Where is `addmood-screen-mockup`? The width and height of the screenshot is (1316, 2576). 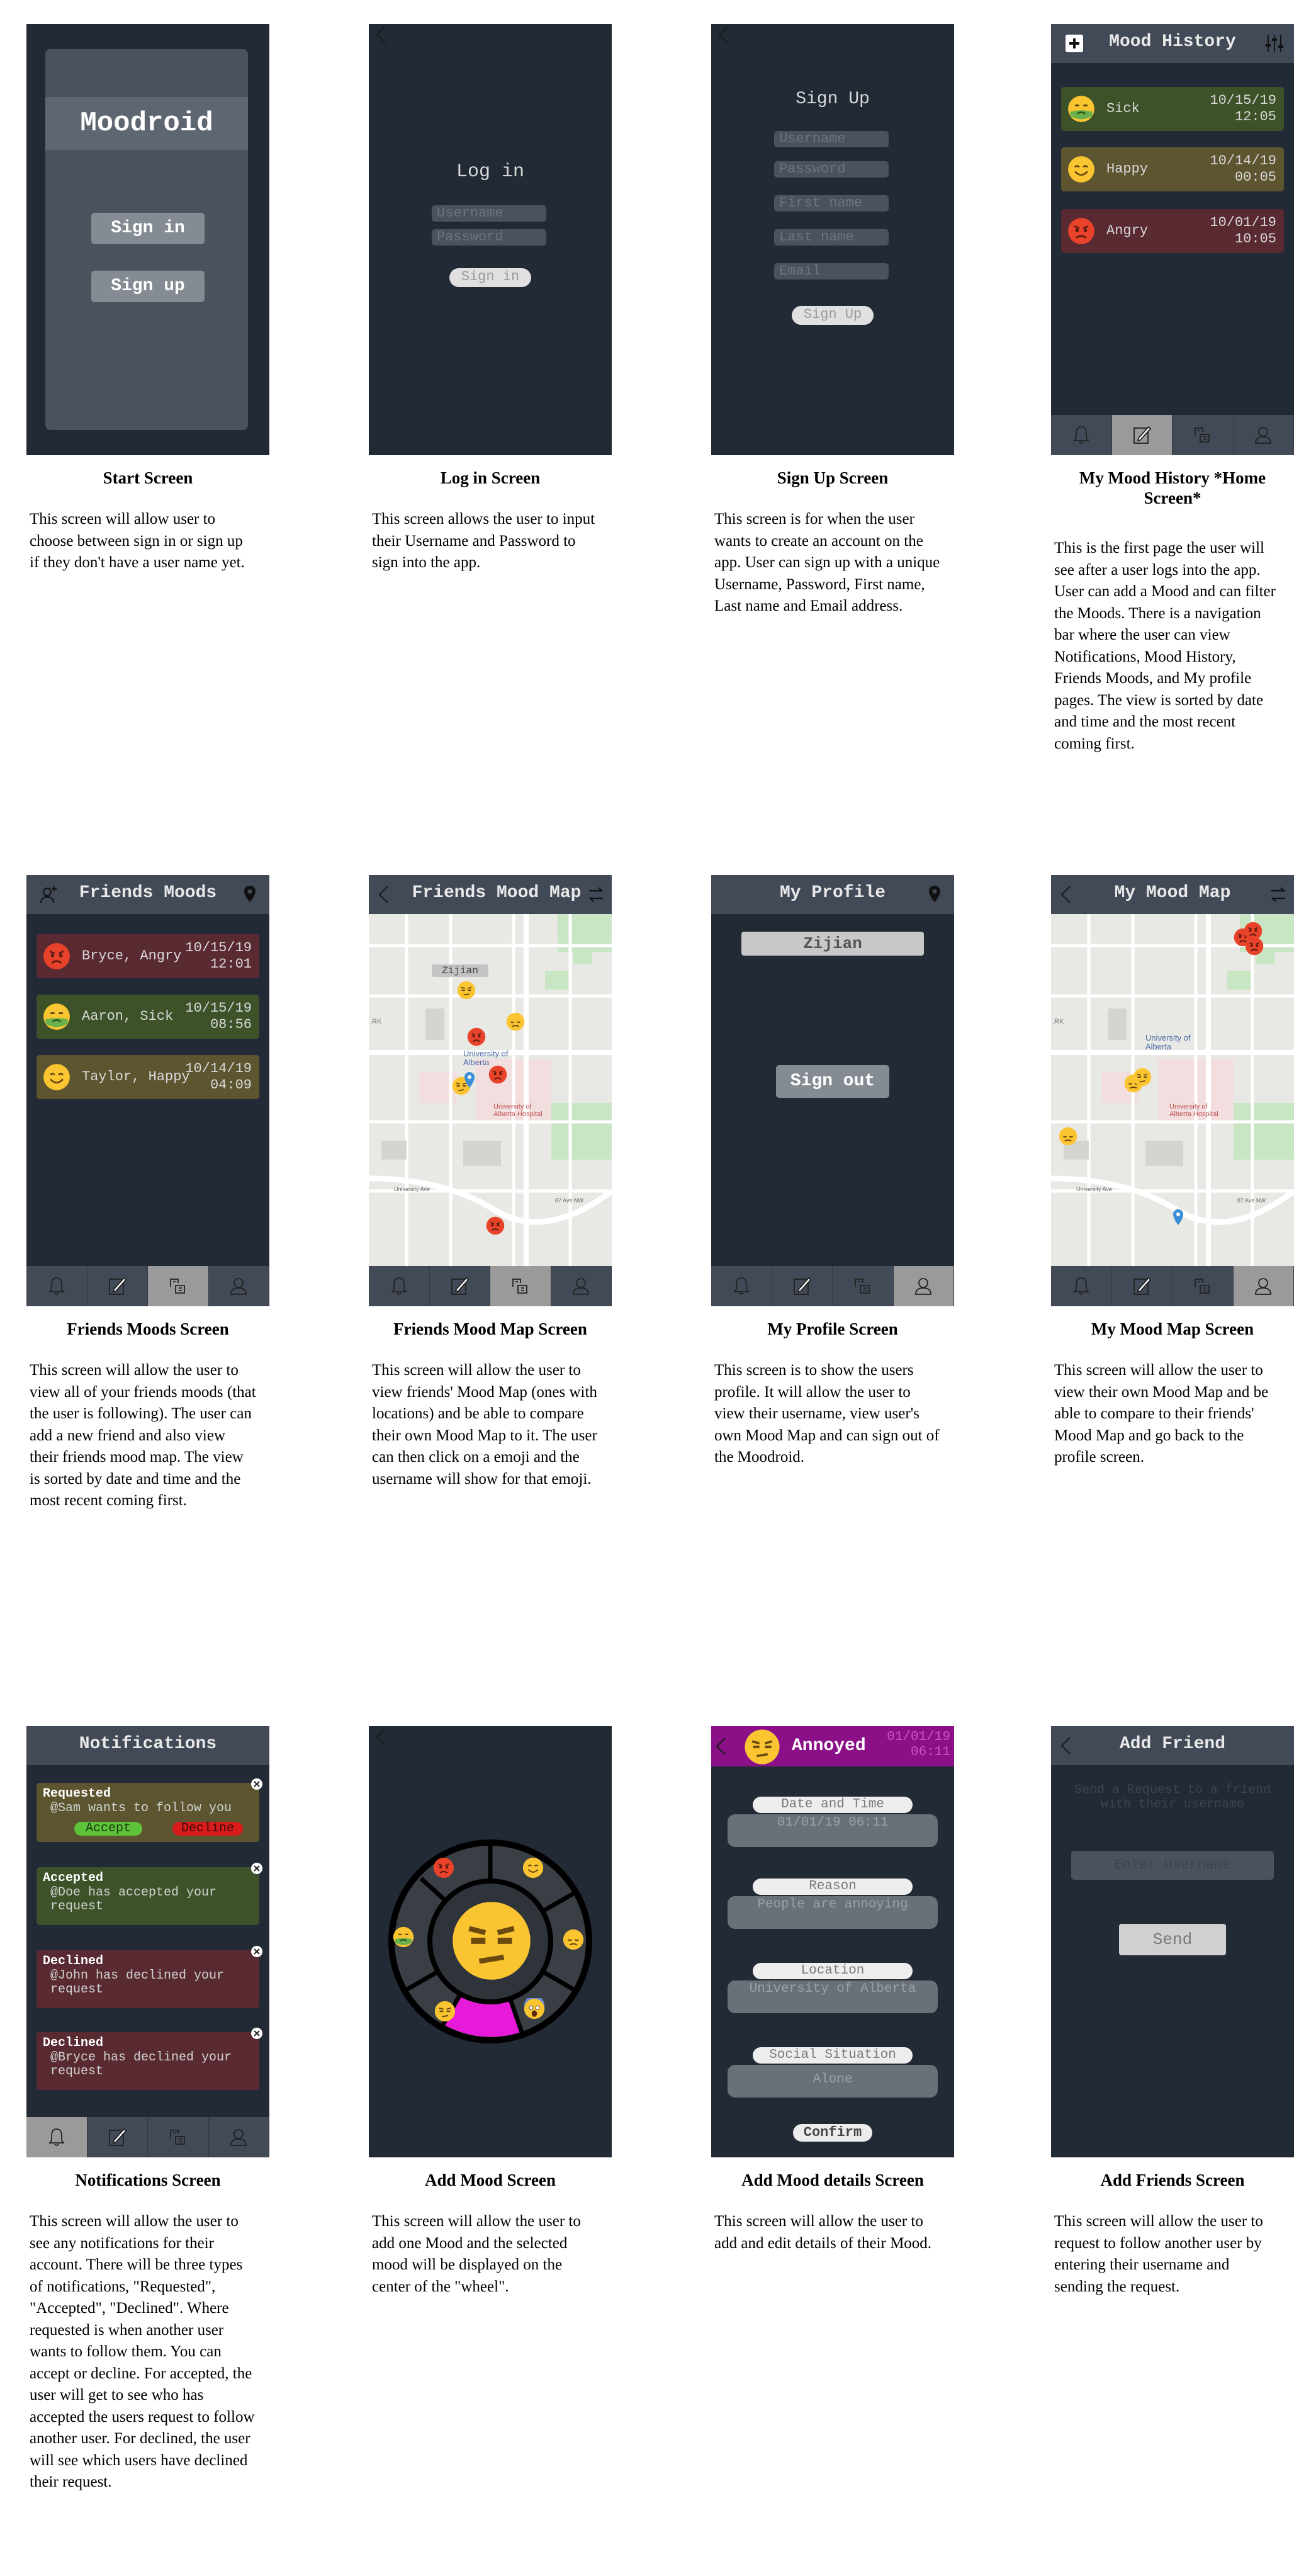
addmood-screen-mockup is located at coordinates (490, 1941).